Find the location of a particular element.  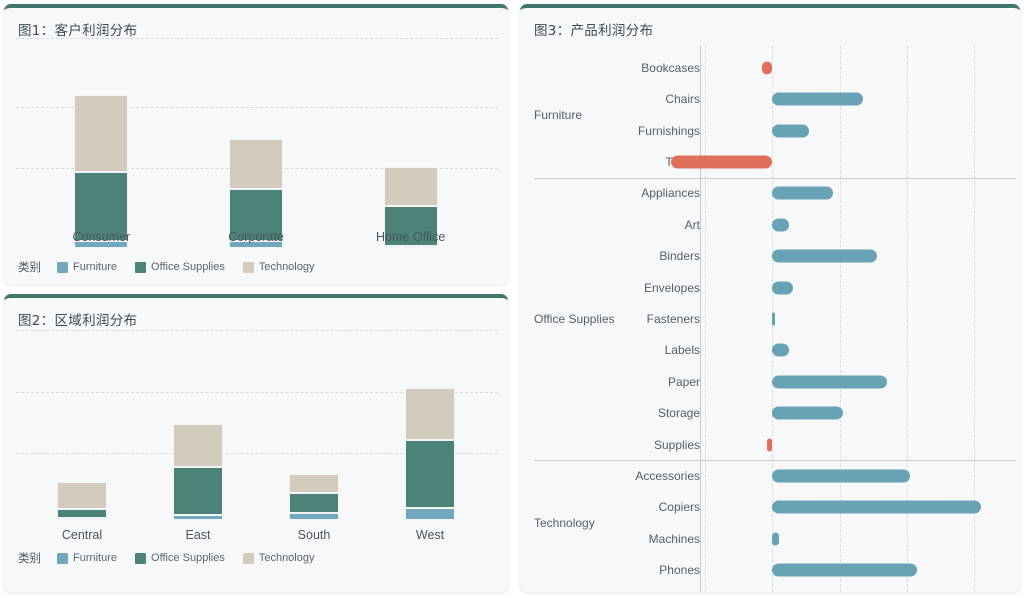

y-axis-line is located at coordinates (700, 319).